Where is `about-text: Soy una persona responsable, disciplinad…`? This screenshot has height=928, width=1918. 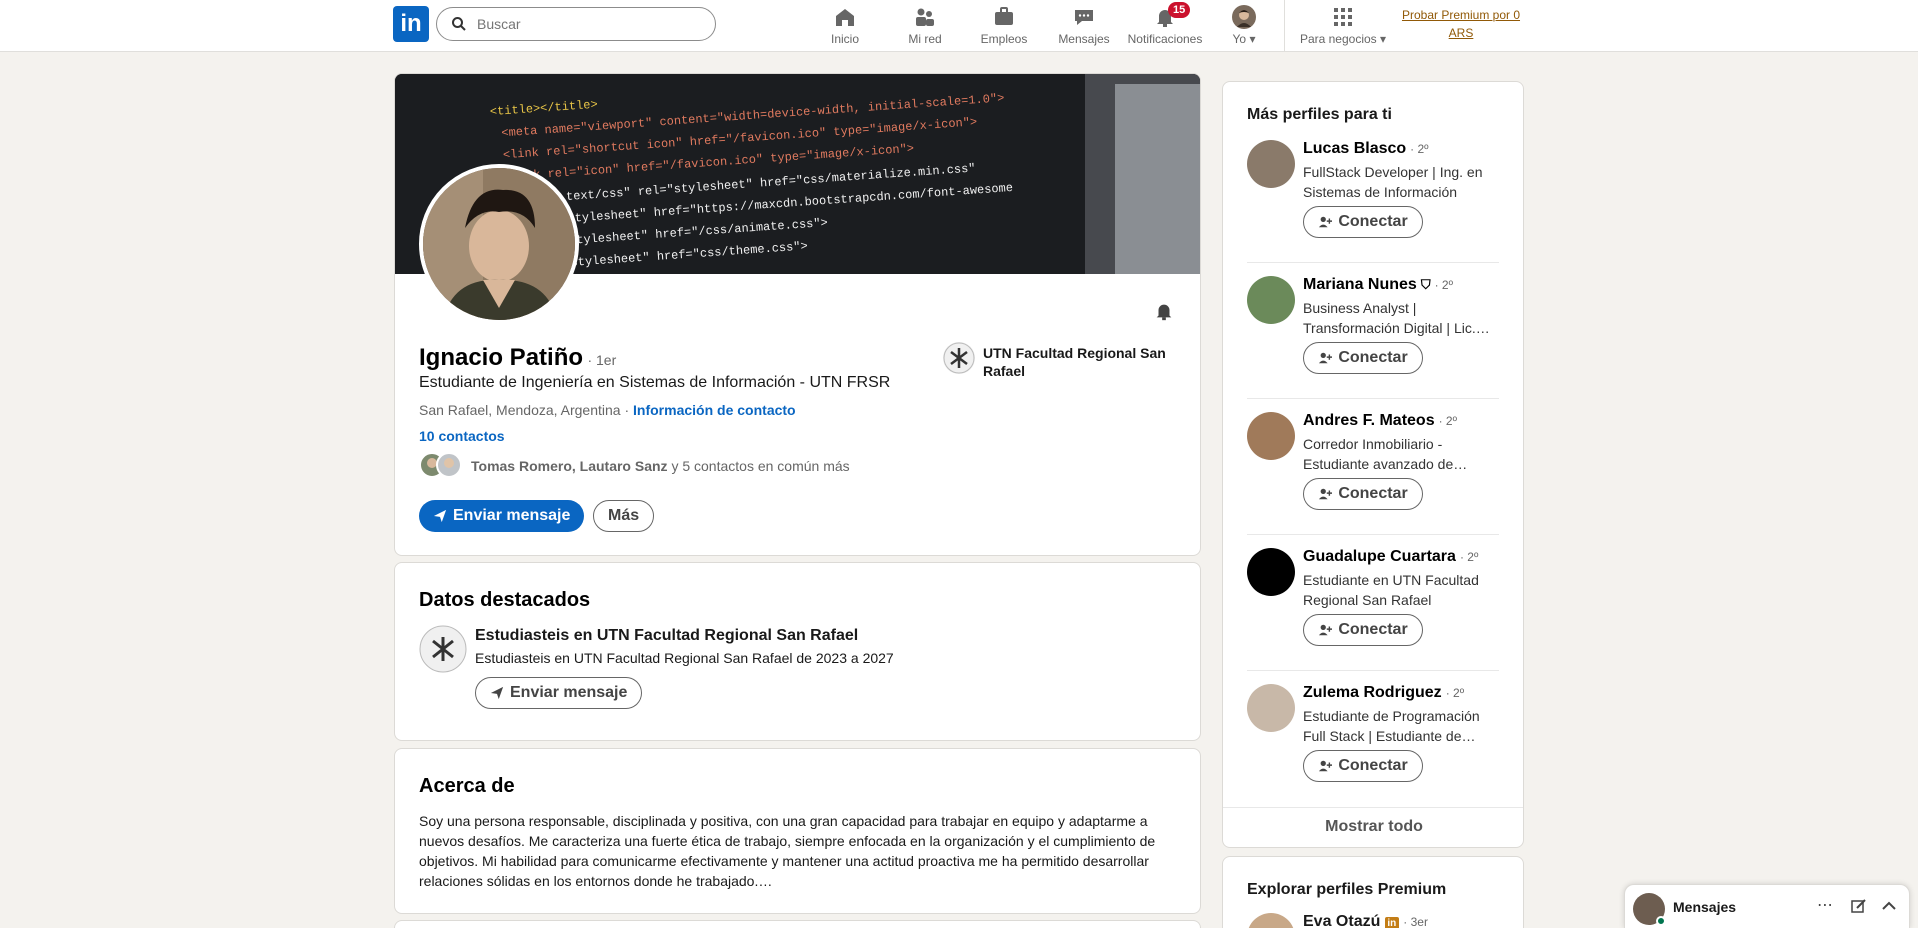
about-text: Soy una persona responsable, disciplinad… is located at coordinates (787, 851).